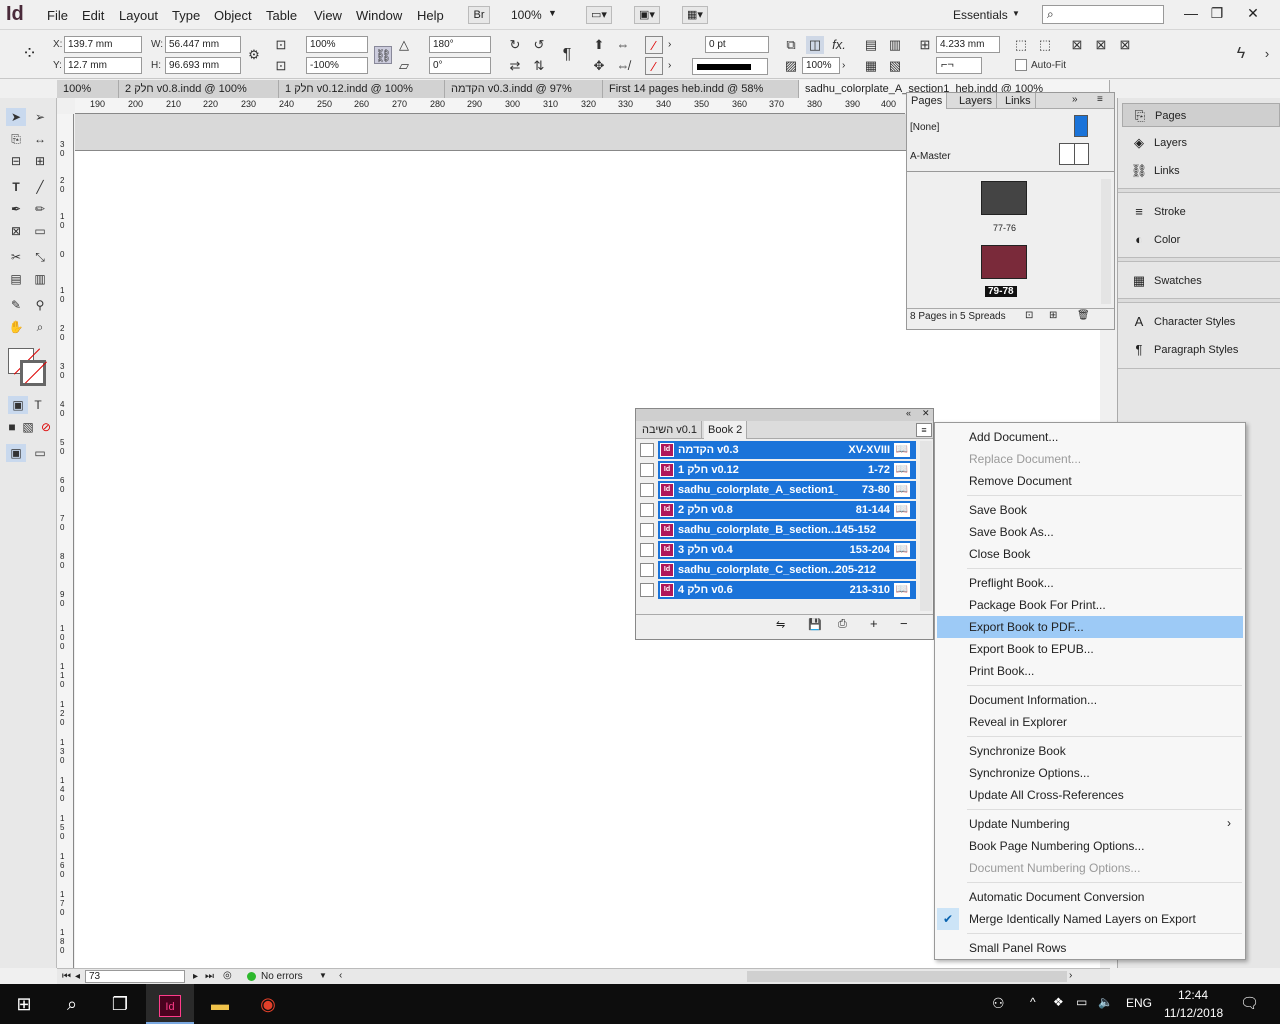 The height and width of the screenshot is (1024, 1280). I want to click on doc-tab-5: First 14 pages heb.indd @ 58%, so click(701, 89).